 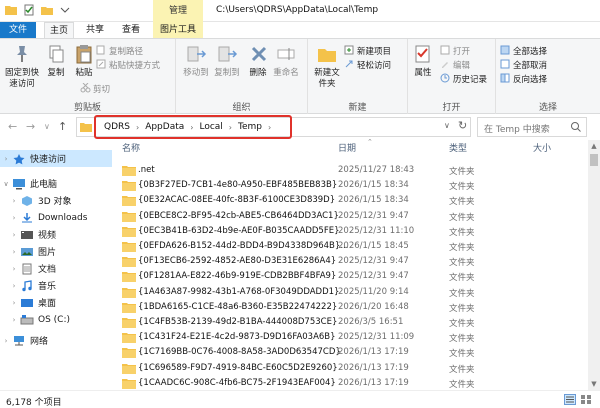 I want to click on cut-small-button: 剪切, so click(x=95, y=89).